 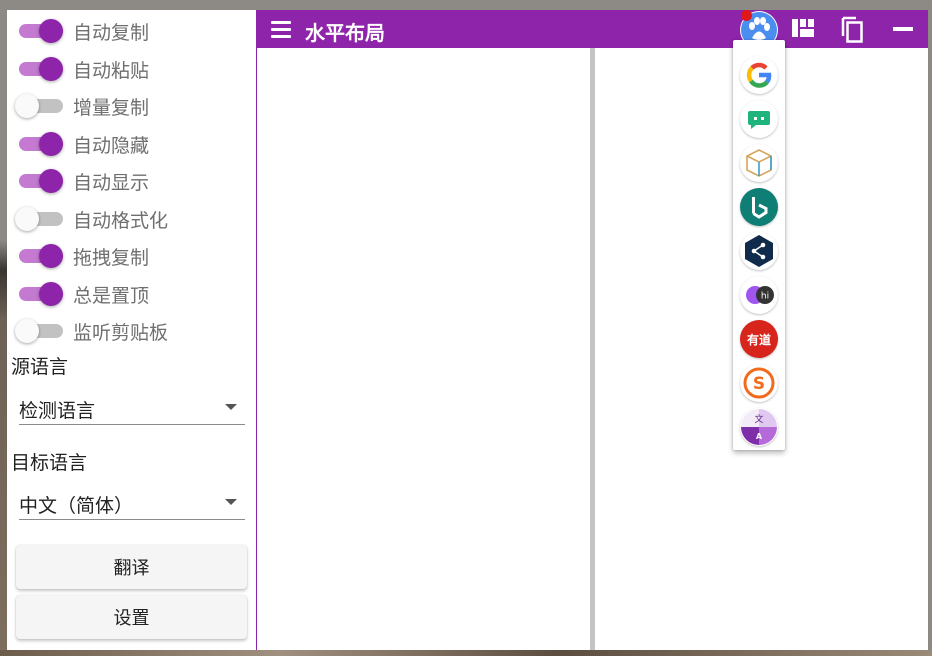 I want to click on target-language-select: 中文（简体）, so click(x=132, y=502).